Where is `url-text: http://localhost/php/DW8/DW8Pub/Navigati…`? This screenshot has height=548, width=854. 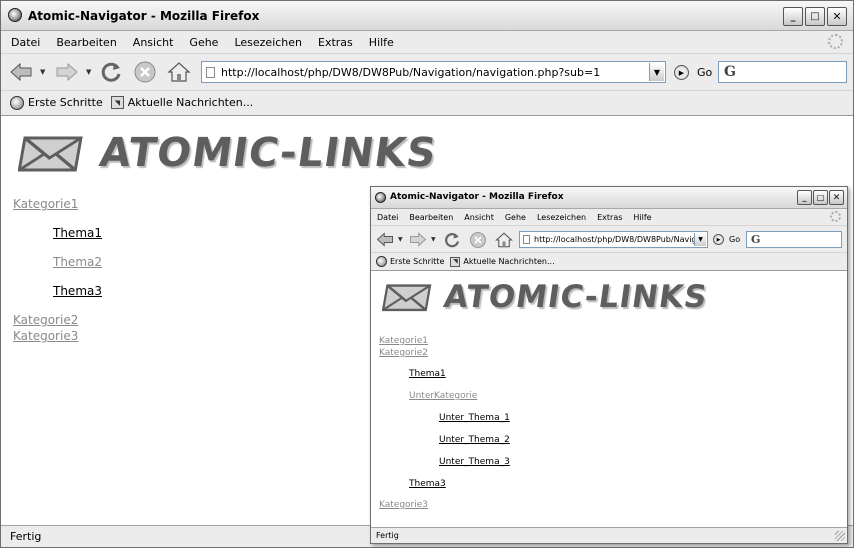 url-text: http://localhost/php/DW8/DW8Pub/Navigati… is located at coordinates (411, 72).